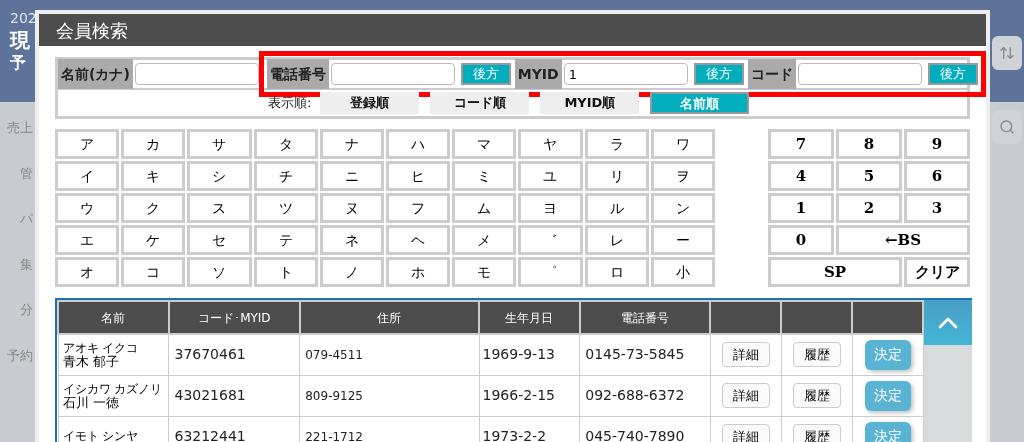 The image size is (1024, 442). What do you see at coordinates (948, 322) in the screenshot?
I see `scroll-up-button` at bounding box center [948, 322].